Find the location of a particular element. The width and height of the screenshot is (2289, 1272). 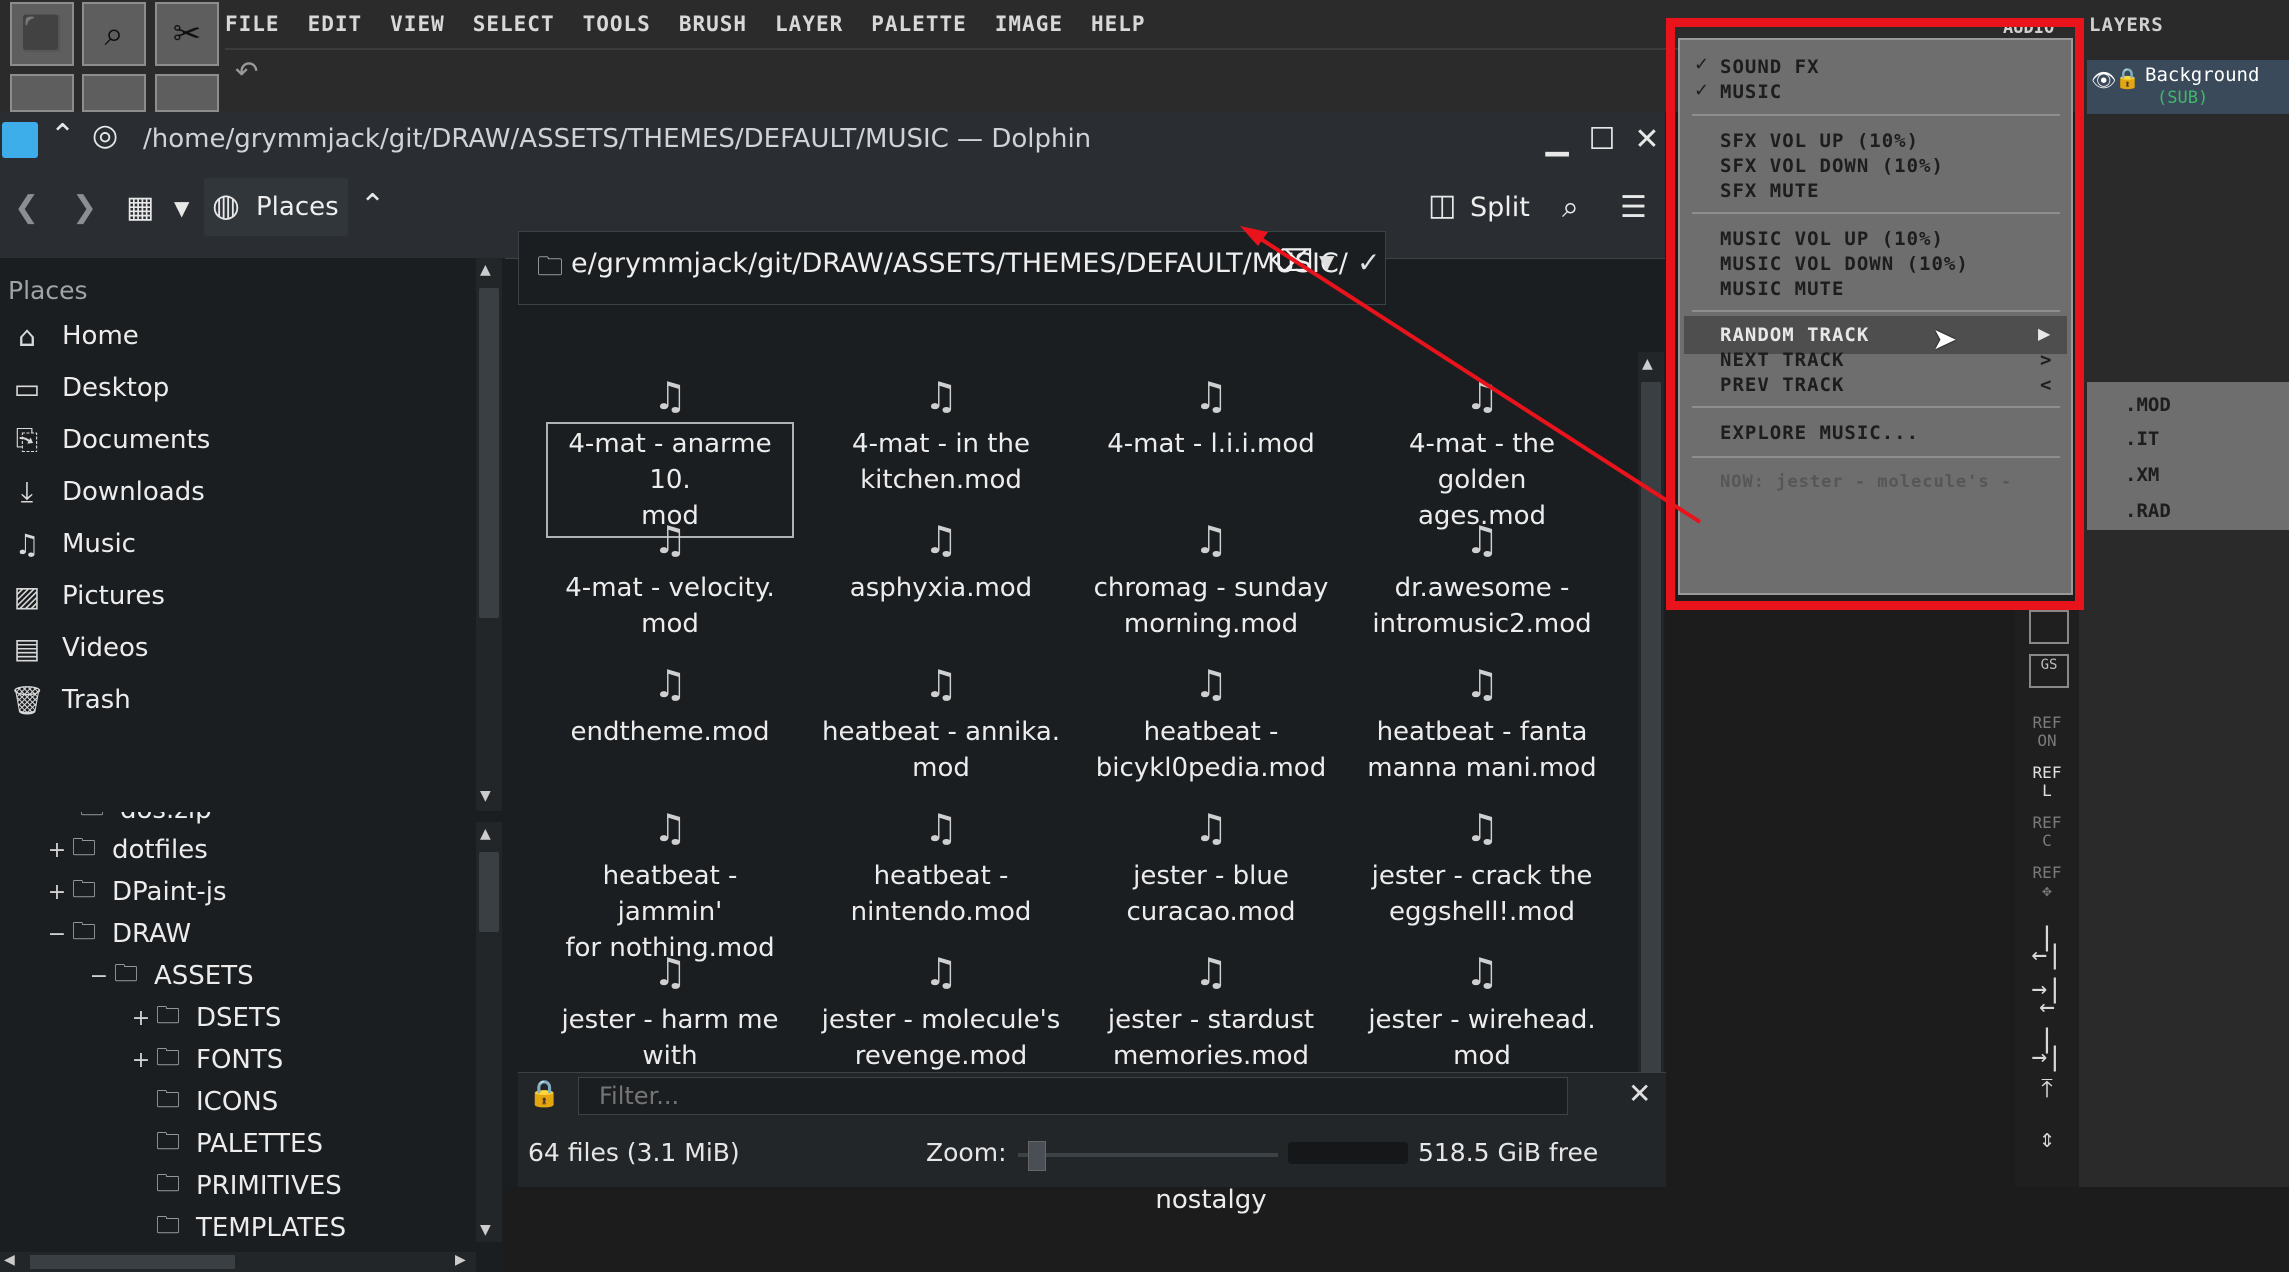

scroll-left-icon: ◀ is located at coordinates (9, 1260).